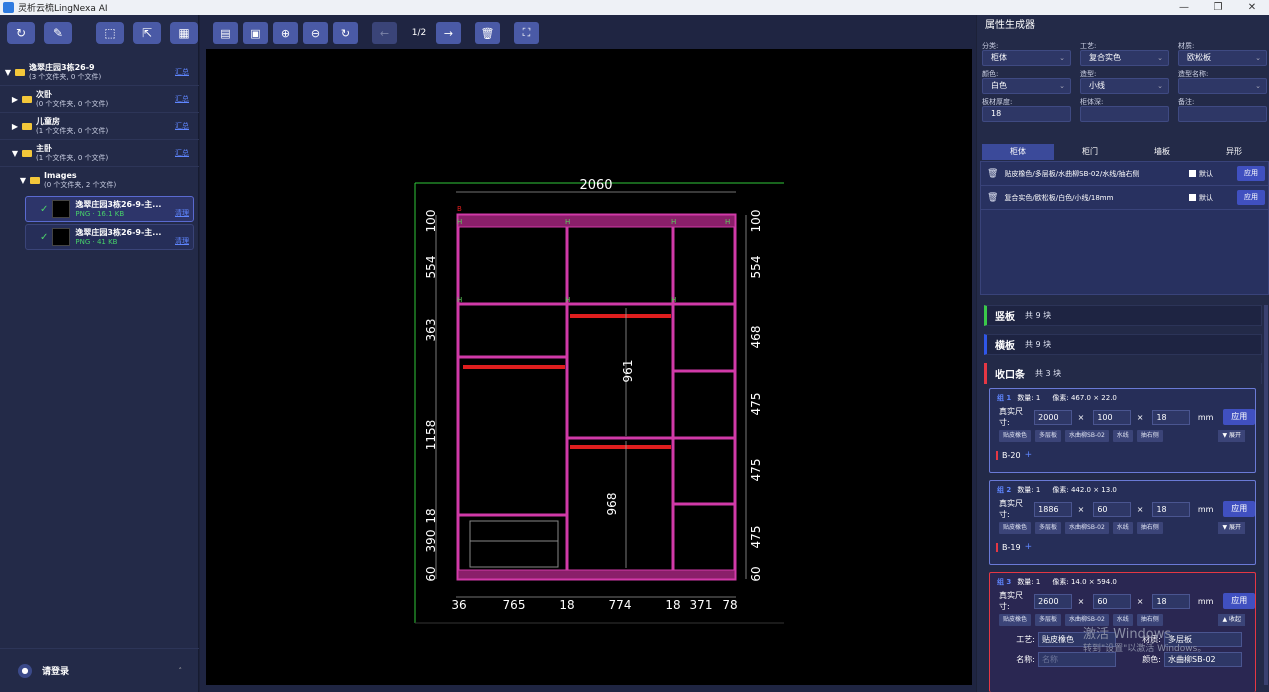 The width and height of the screenshot is (1269, 692). What do you see at coordinates (255, 33) in the screenshot?
I see `fit-height-button: ▣` at bounding box center [255, 33].